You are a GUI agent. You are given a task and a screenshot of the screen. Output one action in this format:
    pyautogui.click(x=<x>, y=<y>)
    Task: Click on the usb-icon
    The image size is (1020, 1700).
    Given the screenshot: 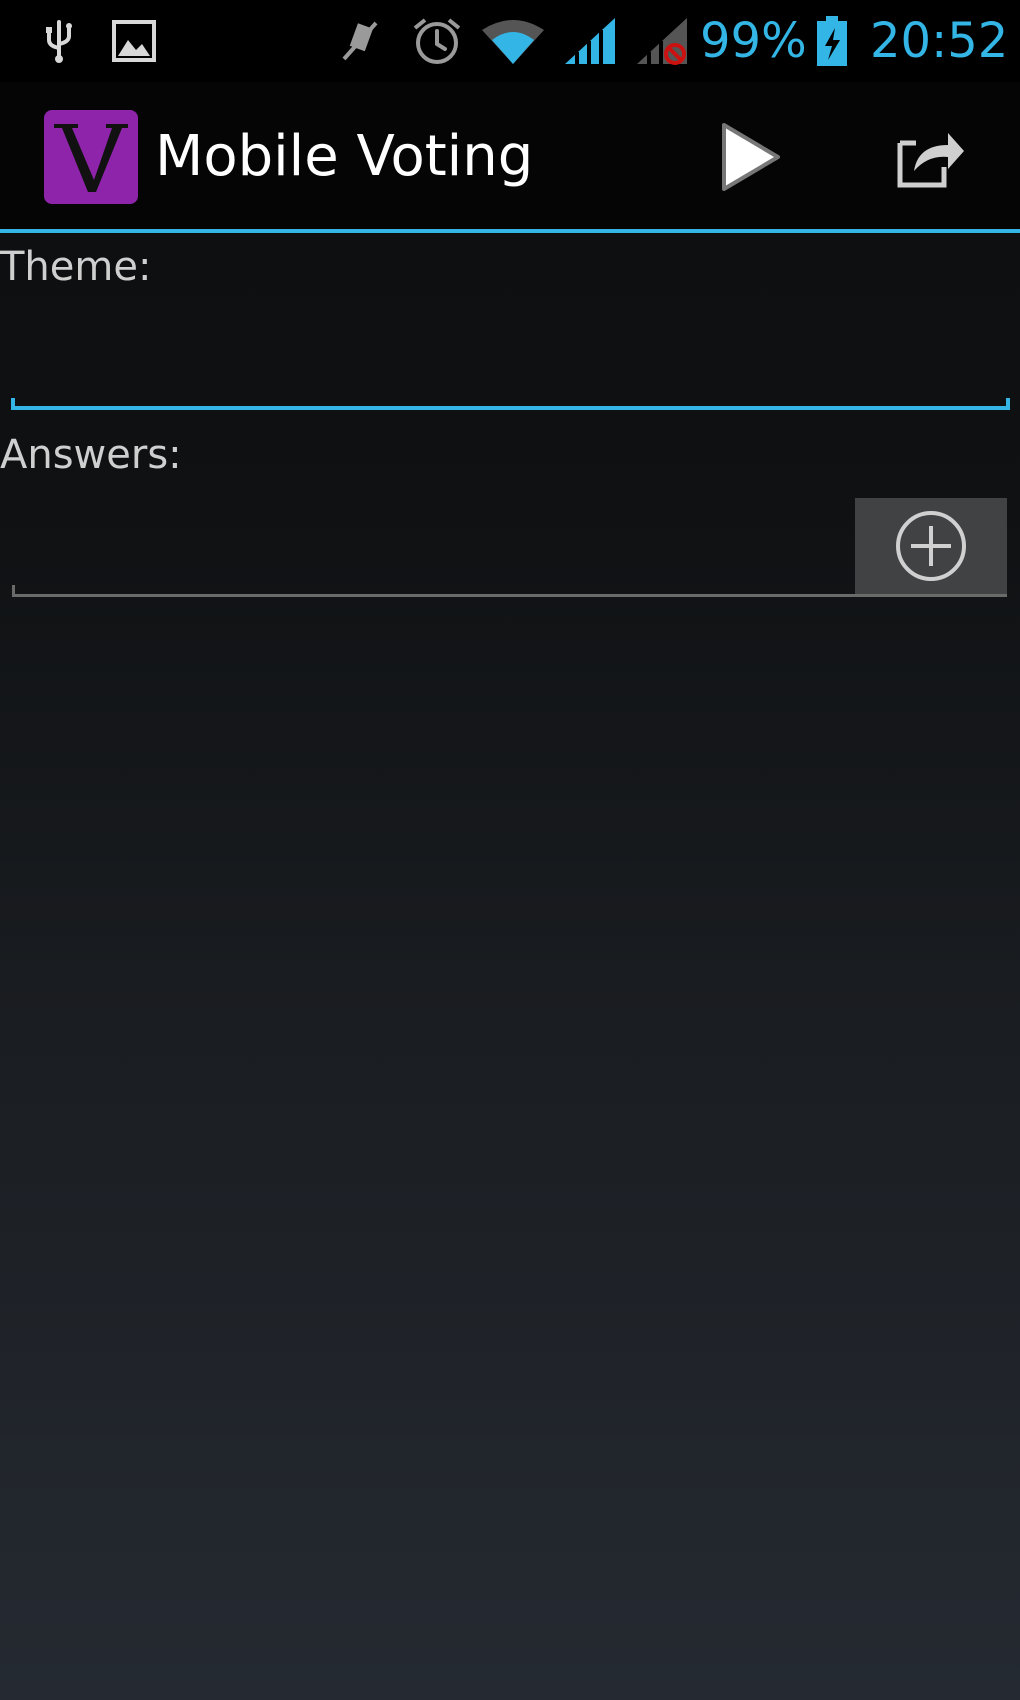 What is the action you would take?
    pyautogui.click(x=59, y=41)
    